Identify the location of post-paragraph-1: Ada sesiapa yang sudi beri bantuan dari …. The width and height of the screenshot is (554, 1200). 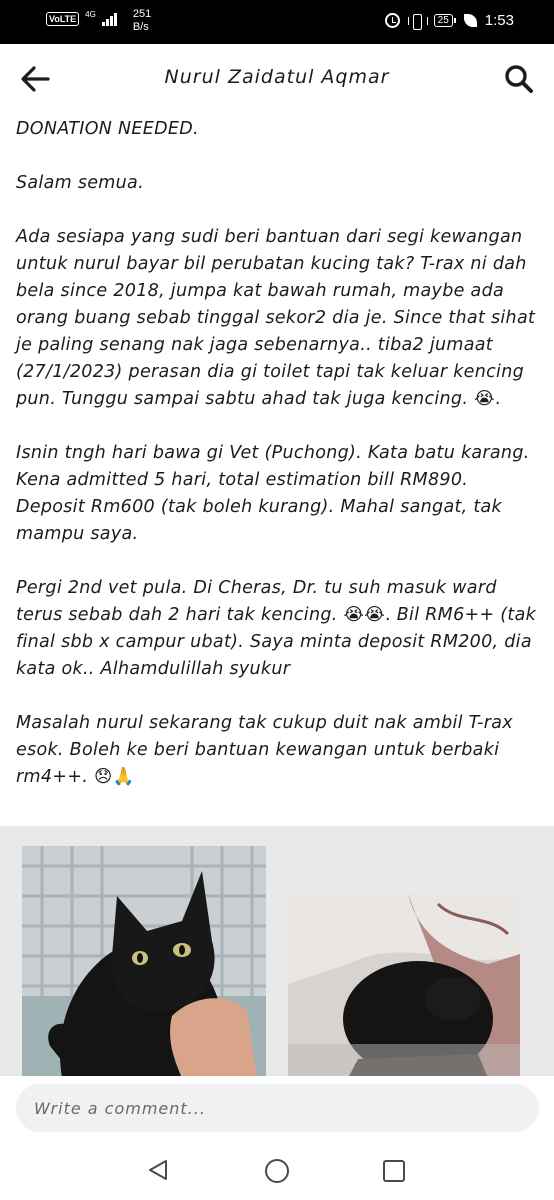
(278, 318).